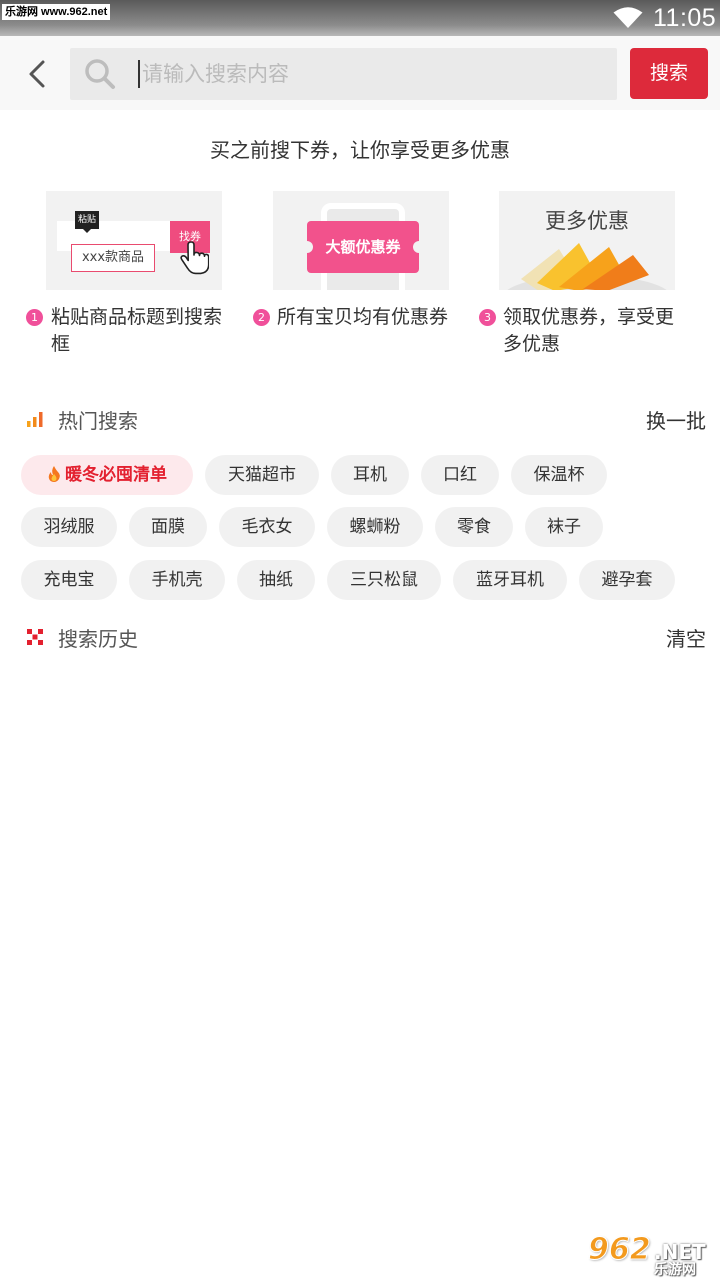  I want to click on step3-text: 领取优惠券，享受更 多优惠, so click(588, 331).